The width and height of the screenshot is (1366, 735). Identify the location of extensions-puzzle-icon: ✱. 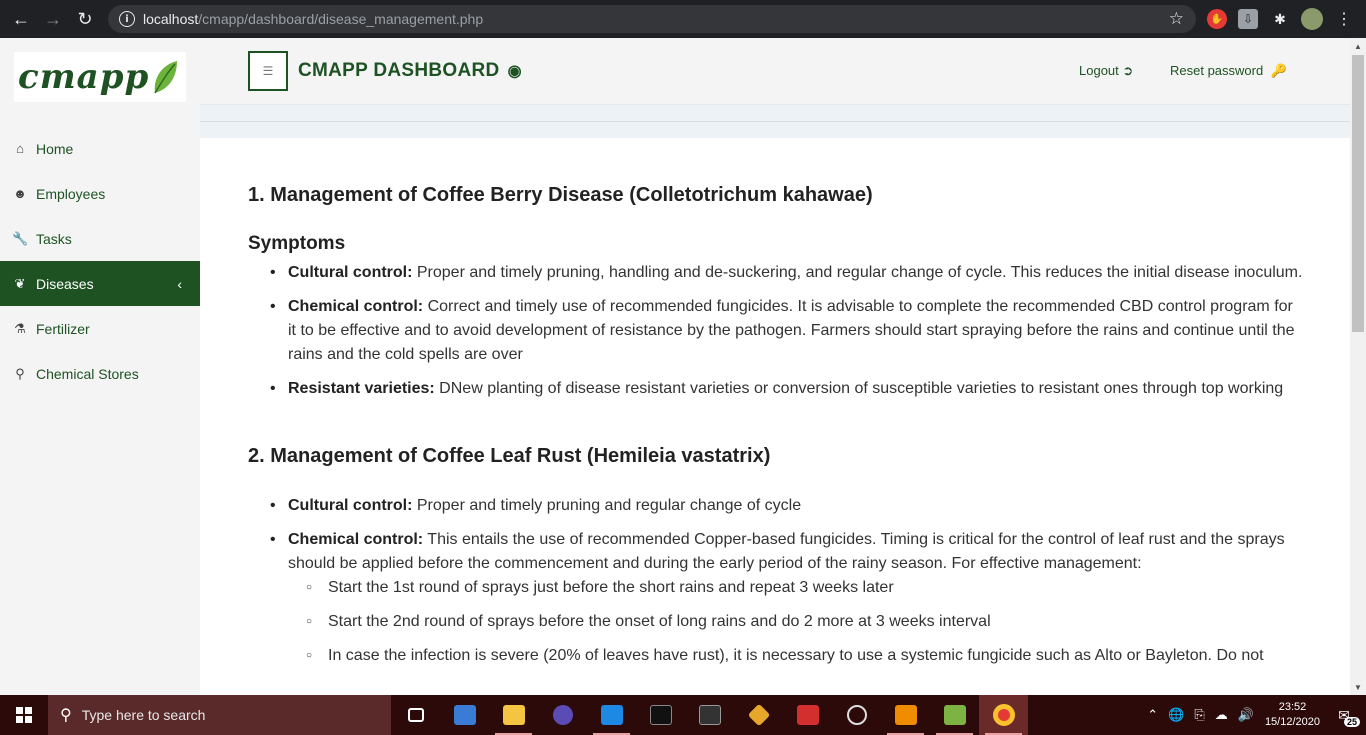
(1280, 19).